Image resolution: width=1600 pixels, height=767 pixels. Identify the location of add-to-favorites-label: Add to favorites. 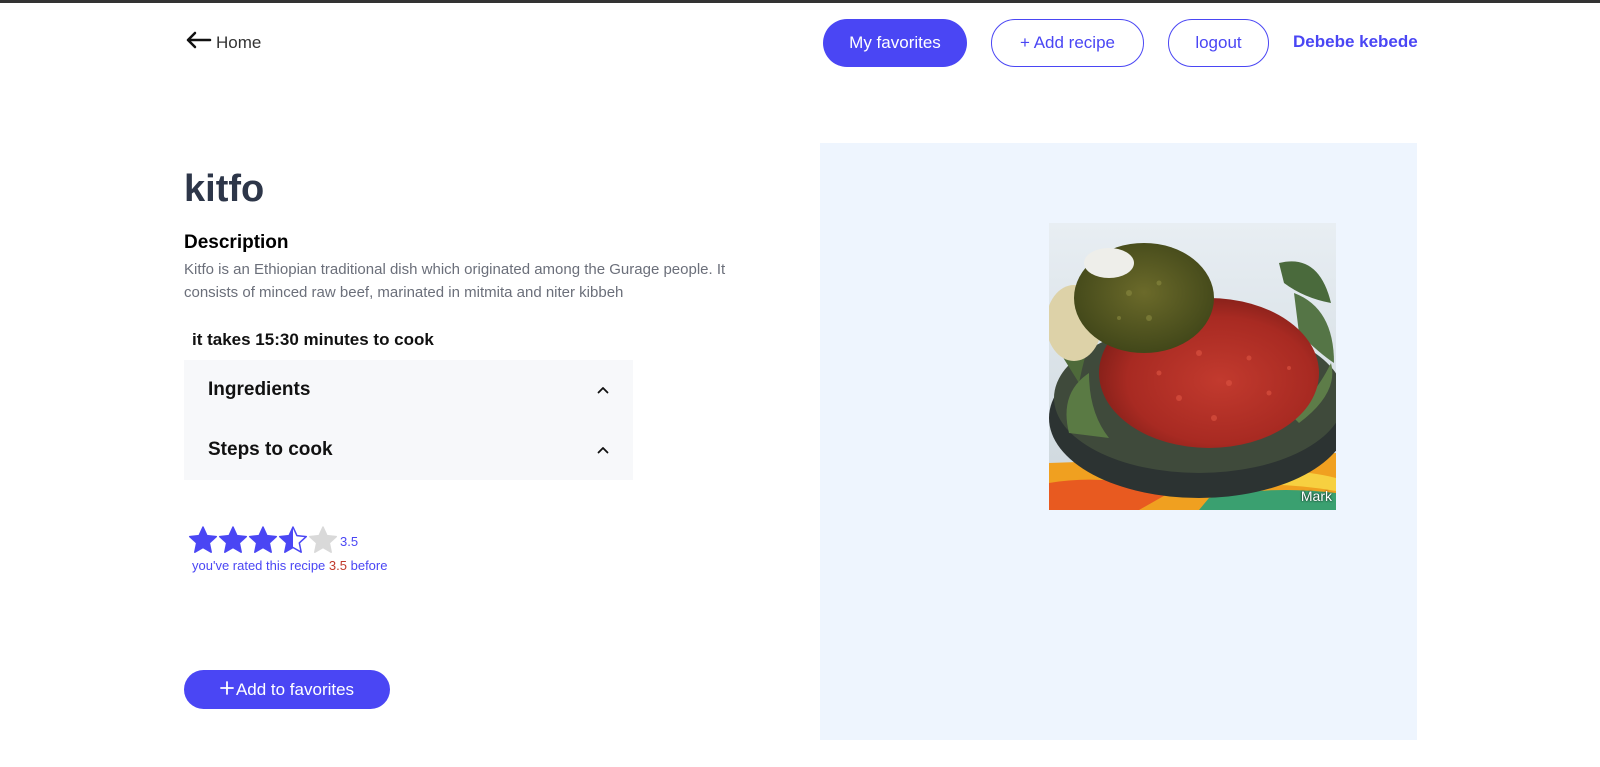
(295, 689).